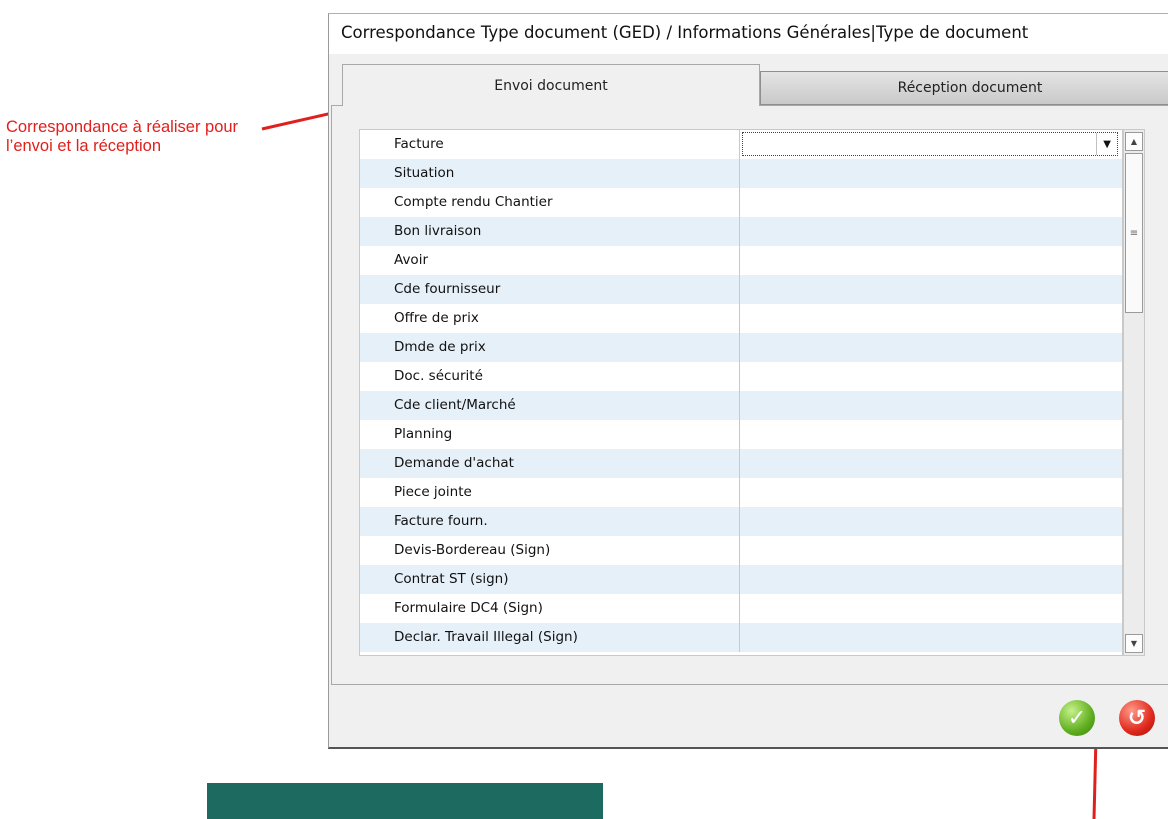 This screenshot has width=1168, height=819. I want to click on table-row: Bon livraison, so click(741, 231).